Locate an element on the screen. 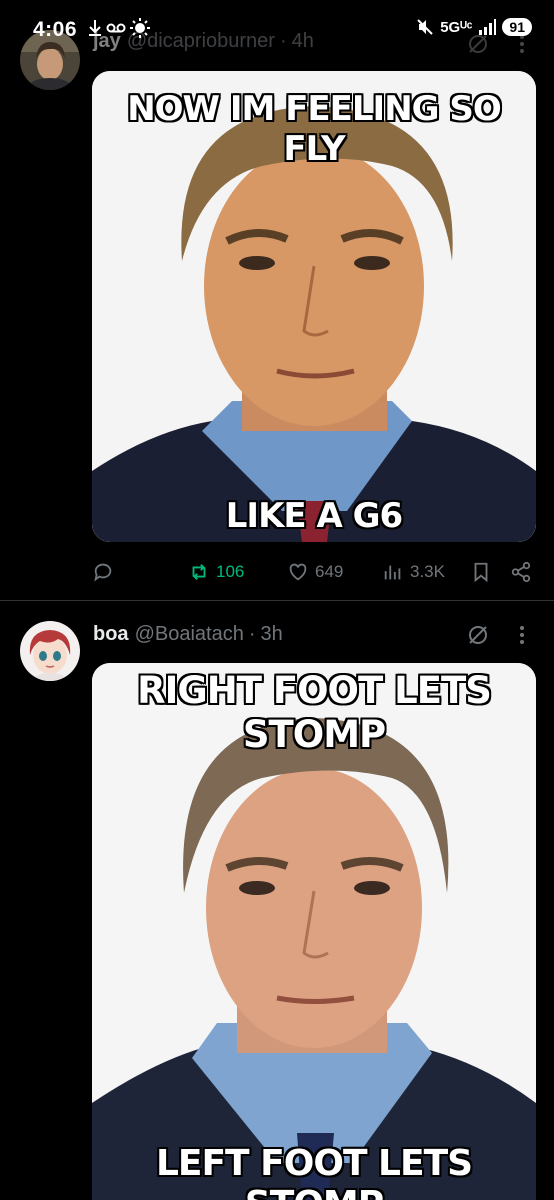  share-button is located at coordinates (521, 572).